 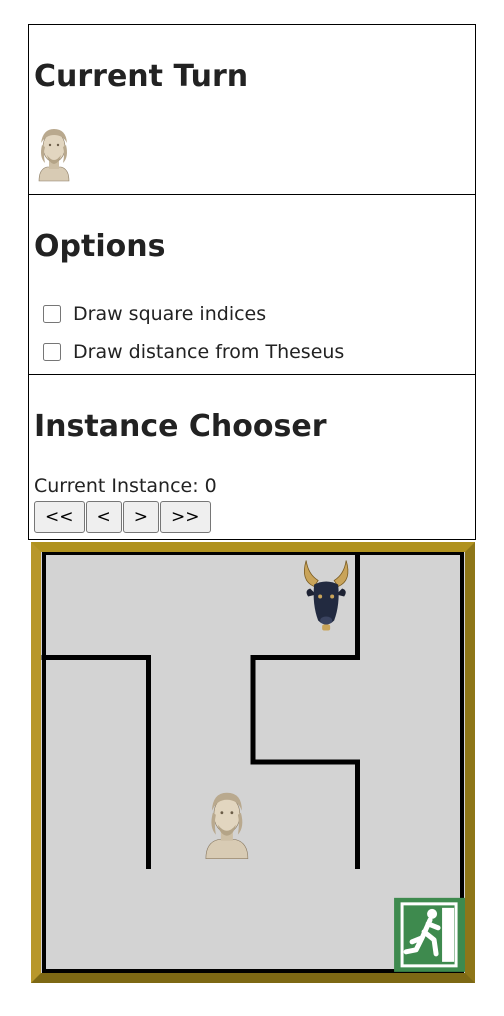 I want to click on last-instance-button: >>, so click(x=185, y=517).